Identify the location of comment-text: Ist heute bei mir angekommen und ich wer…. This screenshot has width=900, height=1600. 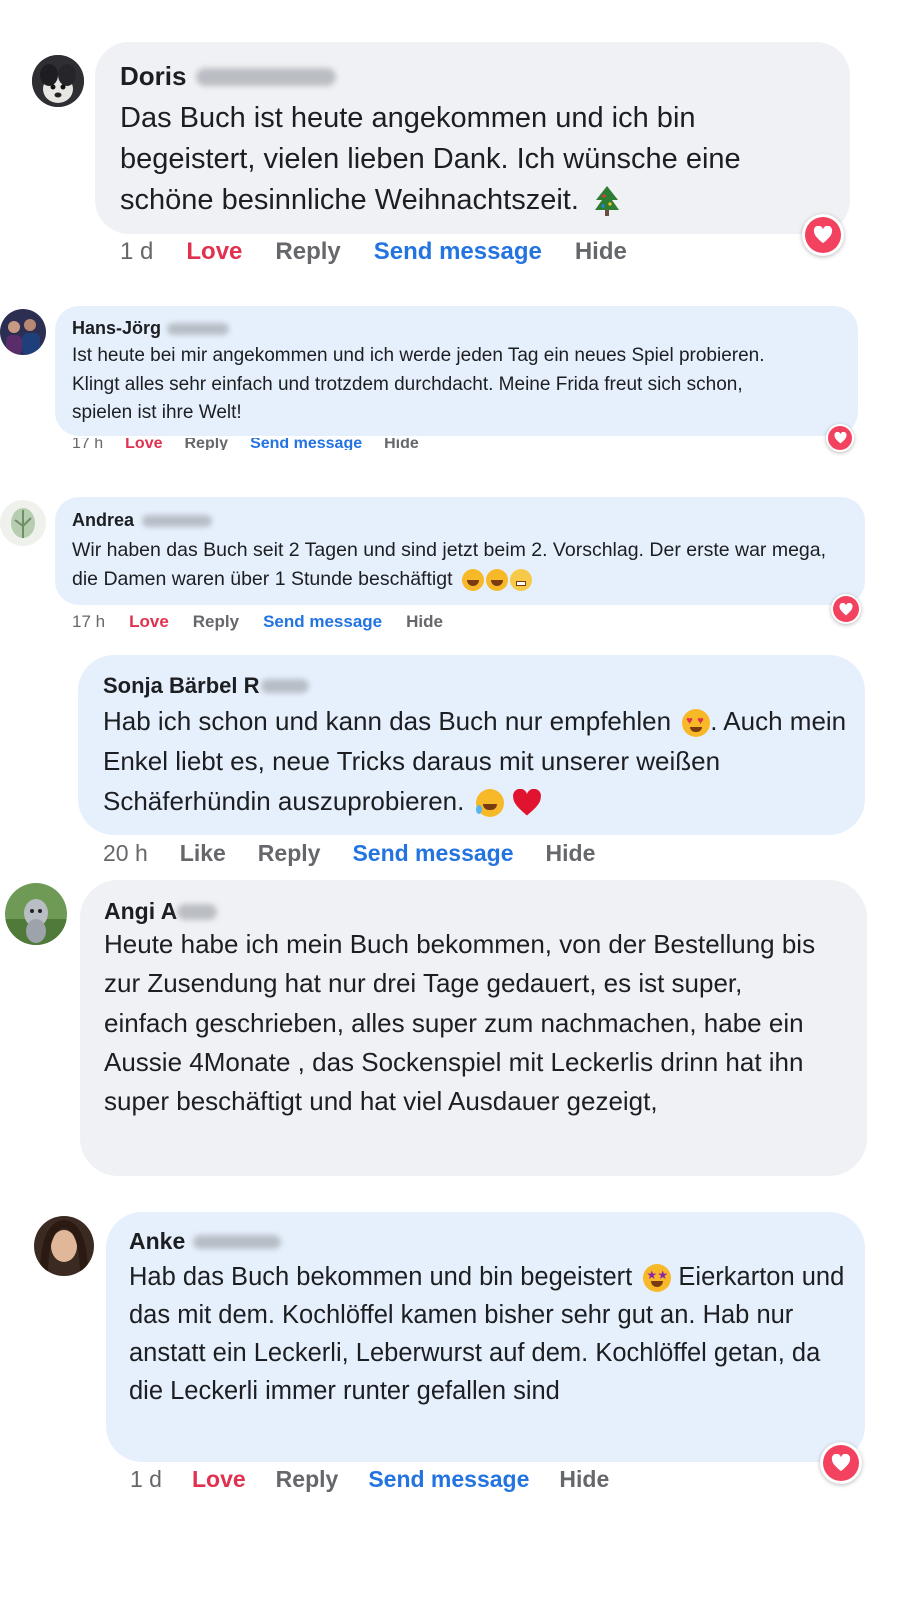
(418, 384).